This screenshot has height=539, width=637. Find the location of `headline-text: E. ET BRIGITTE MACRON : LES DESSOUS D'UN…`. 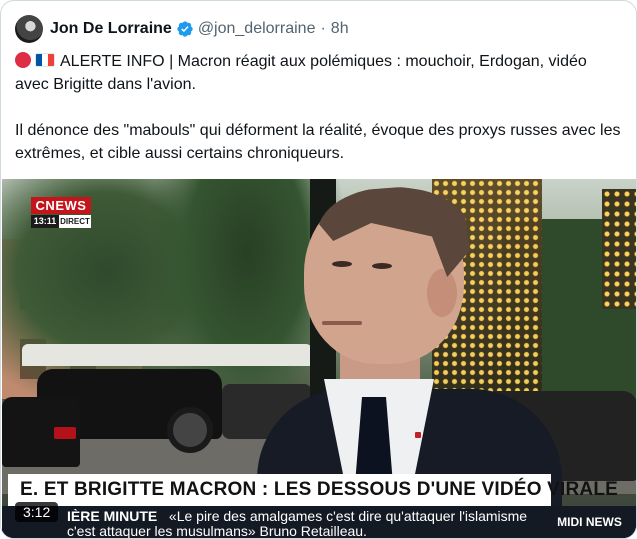

headline-text: E. ET BRIGITTE MACRON : LES DESSOUS D'UN… is located at coordinates (319, 489).